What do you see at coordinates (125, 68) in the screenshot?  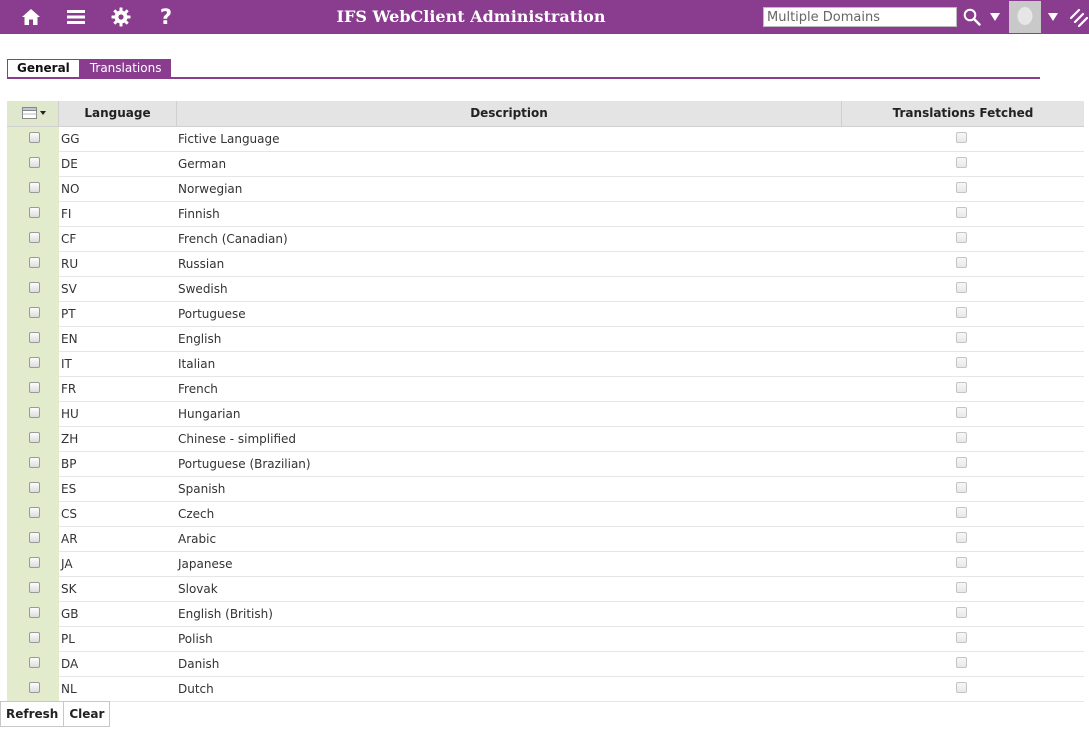 I see `tab-translations: Translations` at bounding box center [125, 68].